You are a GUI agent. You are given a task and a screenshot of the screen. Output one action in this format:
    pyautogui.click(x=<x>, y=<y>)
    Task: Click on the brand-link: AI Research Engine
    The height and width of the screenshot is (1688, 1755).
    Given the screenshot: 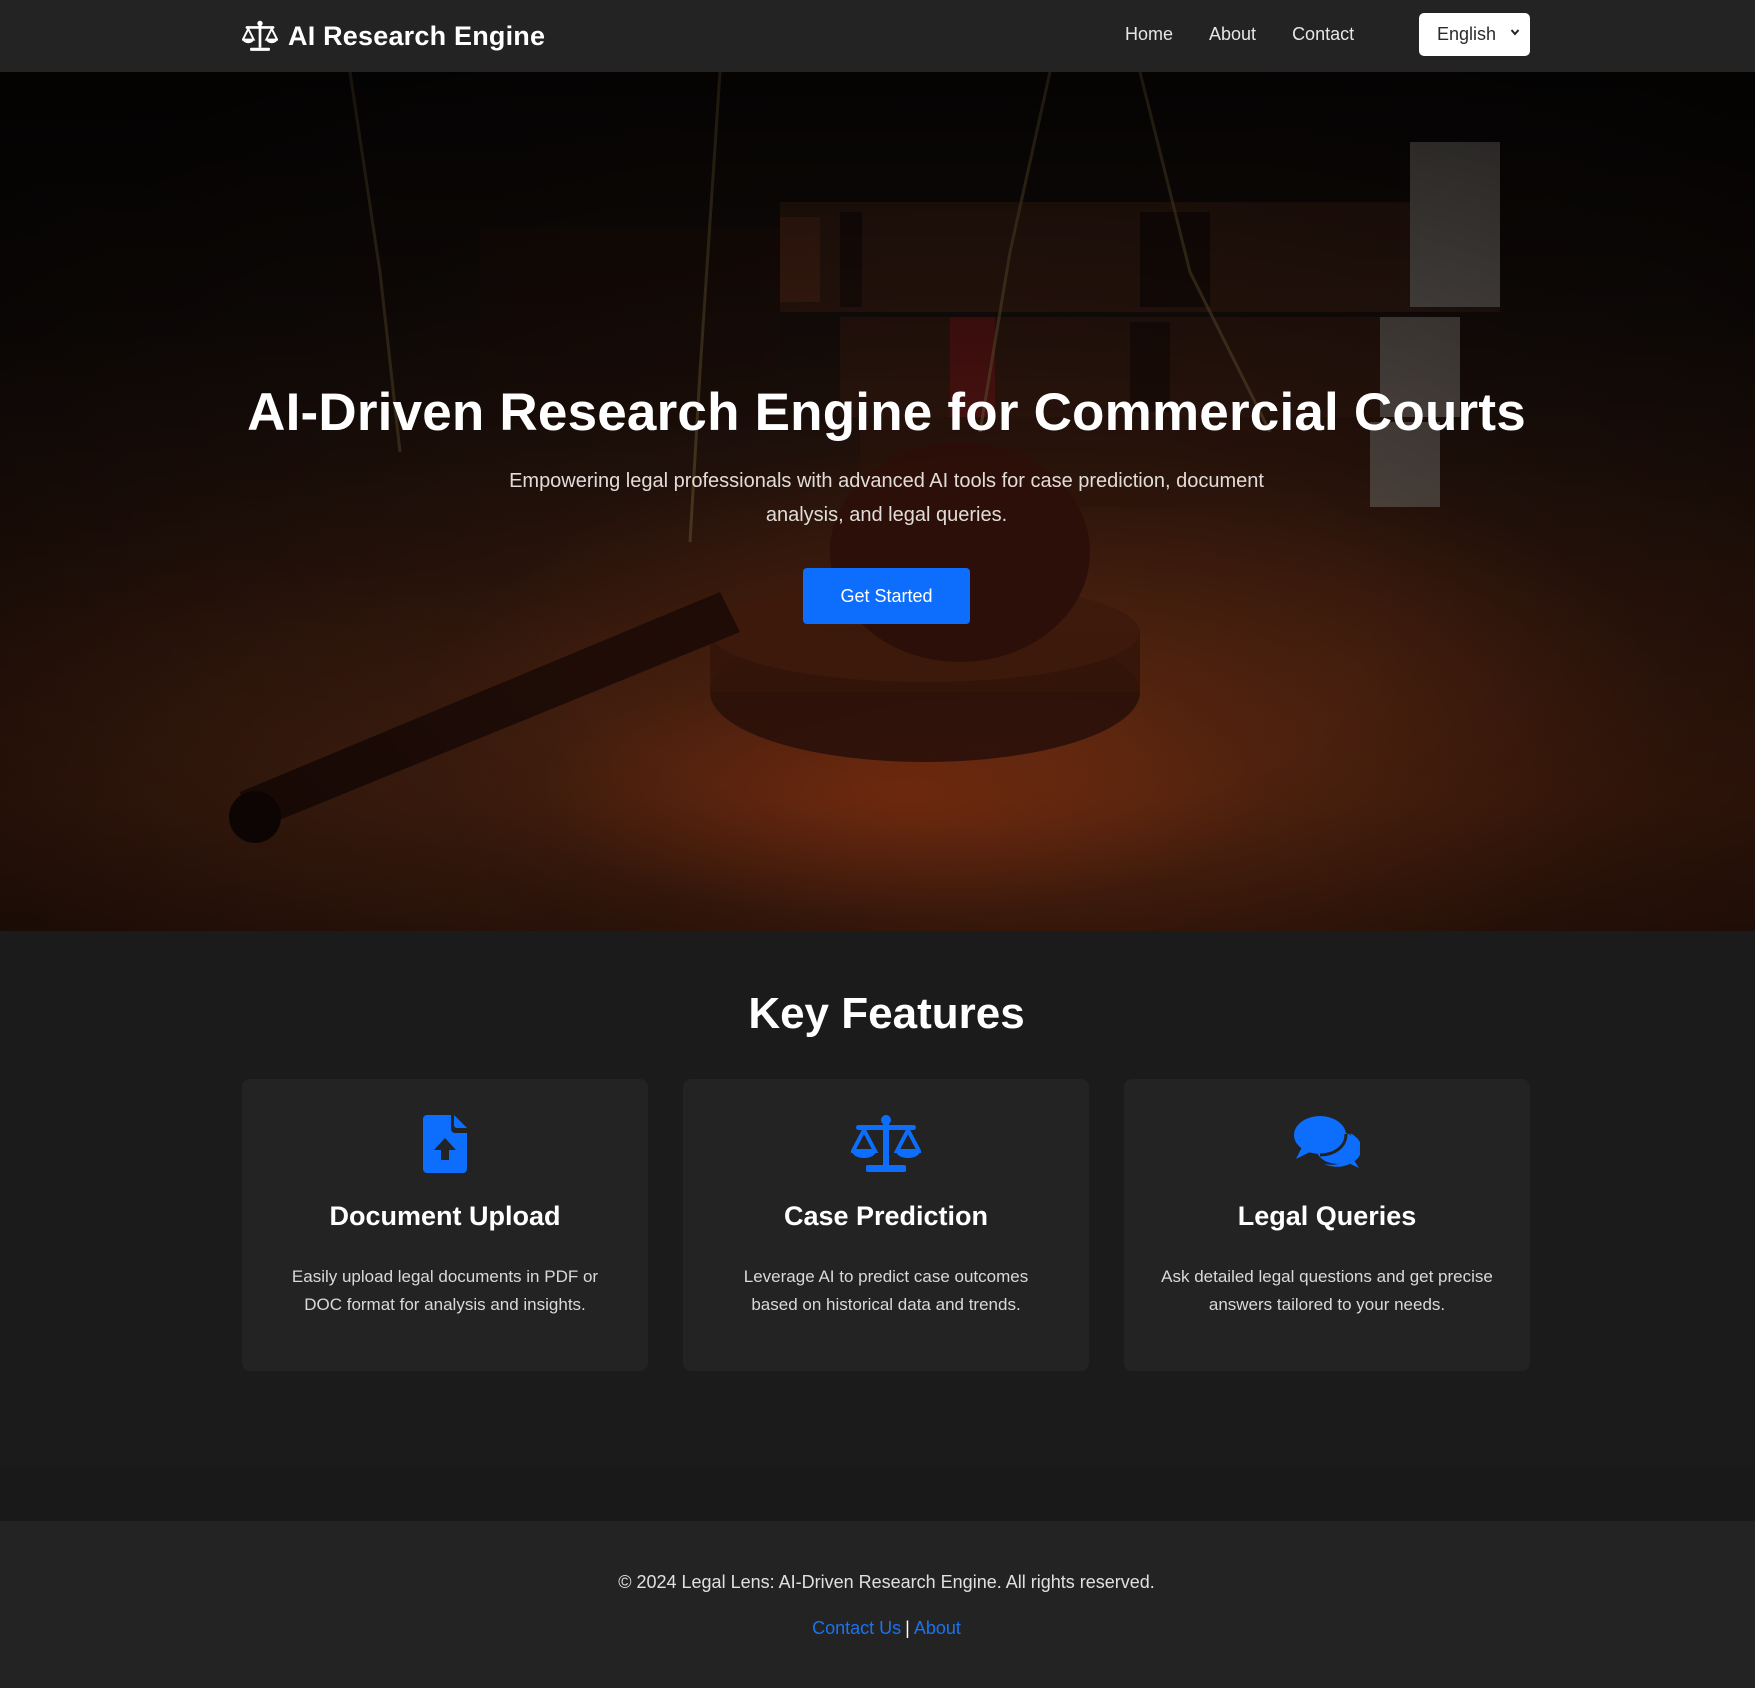 What is the action you would take?
    pyautogui.click(x=393, y=36)
    